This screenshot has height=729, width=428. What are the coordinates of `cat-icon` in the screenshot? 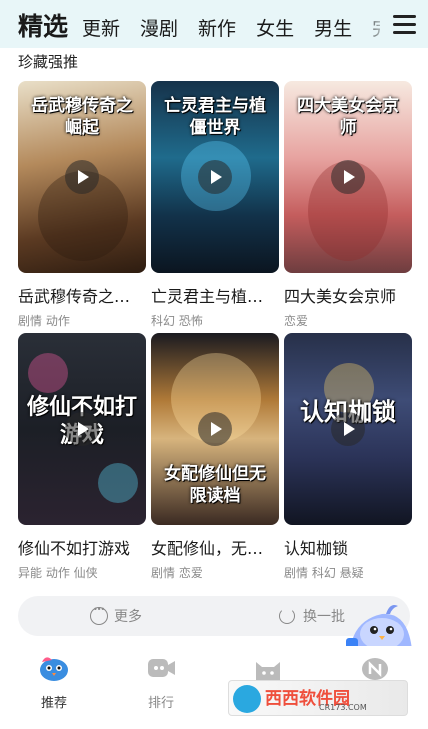 It's located at (268, 671).